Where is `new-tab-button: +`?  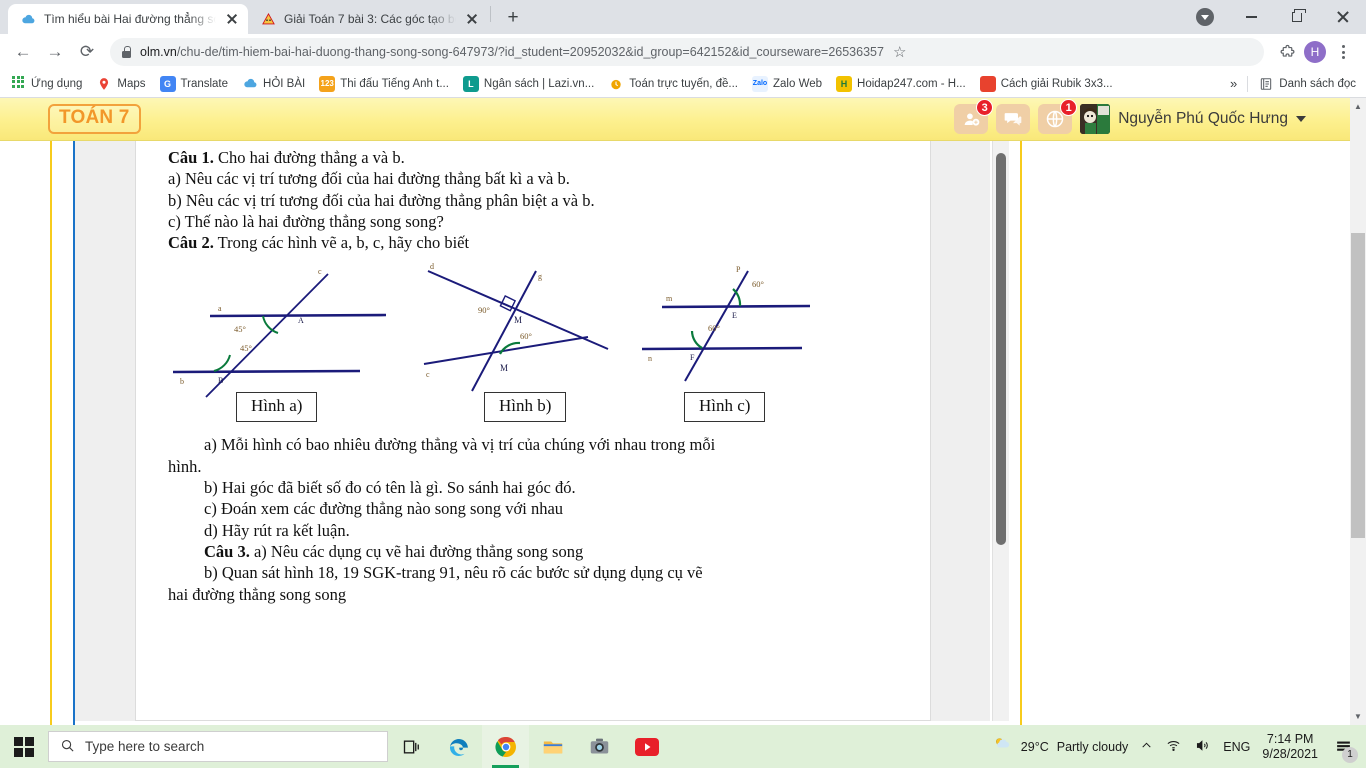
new-tab-button: + is located at coordinates (513, 18).